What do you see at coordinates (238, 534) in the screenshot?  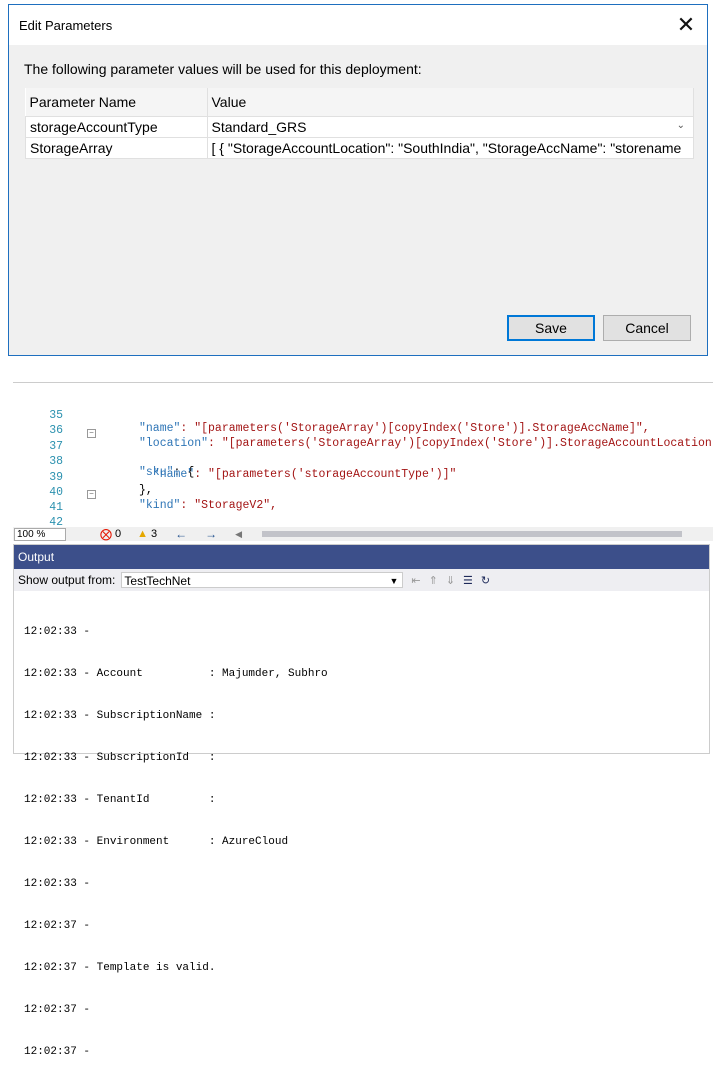 I see `scroll-left-icon: ◀` at bounding box center [238, 534].